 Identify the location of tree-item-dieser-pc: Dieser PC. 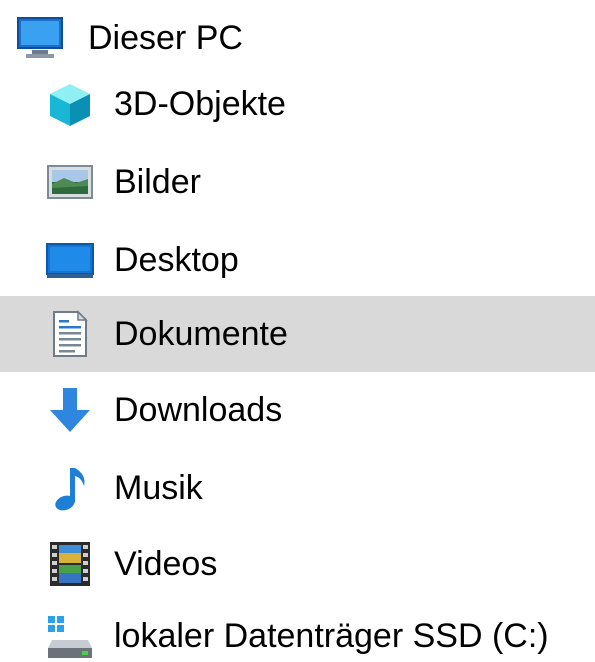
(297, 38).